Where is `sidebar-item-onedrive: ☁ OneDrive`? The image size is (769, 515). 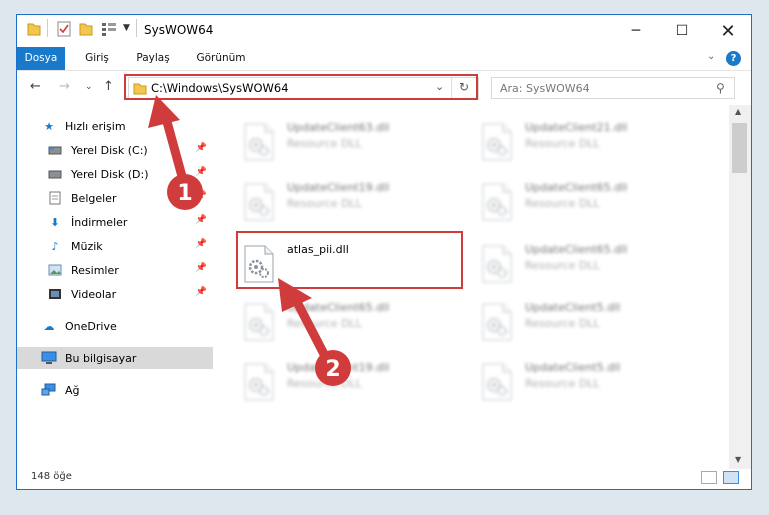
sidebar-item-onedrive: ☁ OneDrive is located at coordinates (127, 326).